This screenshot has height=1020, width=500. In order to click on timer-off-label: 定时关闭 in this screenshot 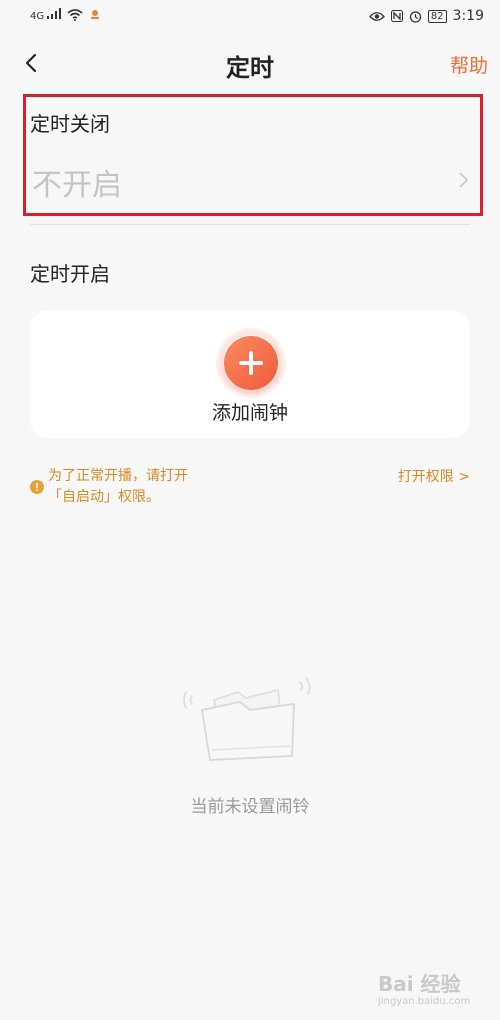, I will do `click(70, 124)`.